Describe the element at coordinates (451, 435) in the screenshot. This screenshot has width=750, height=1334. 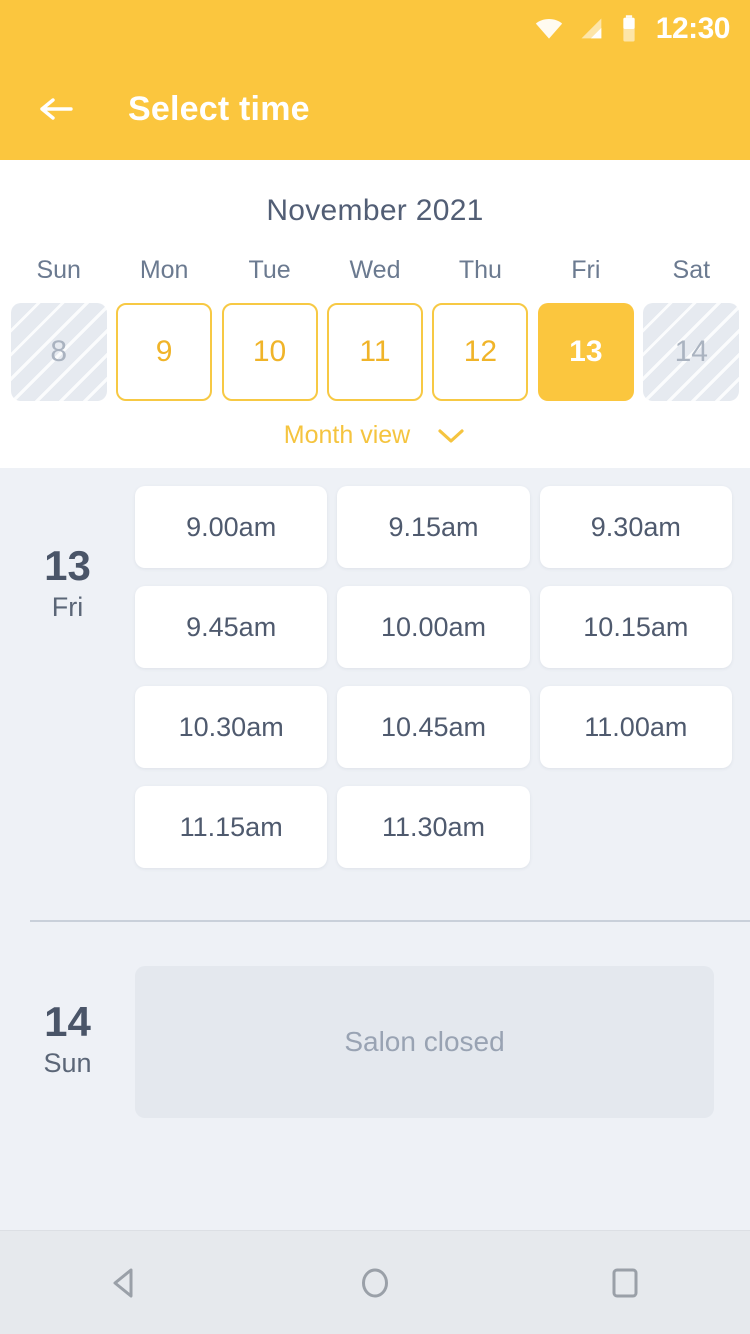
I see `chevron-down-icon` at that location.